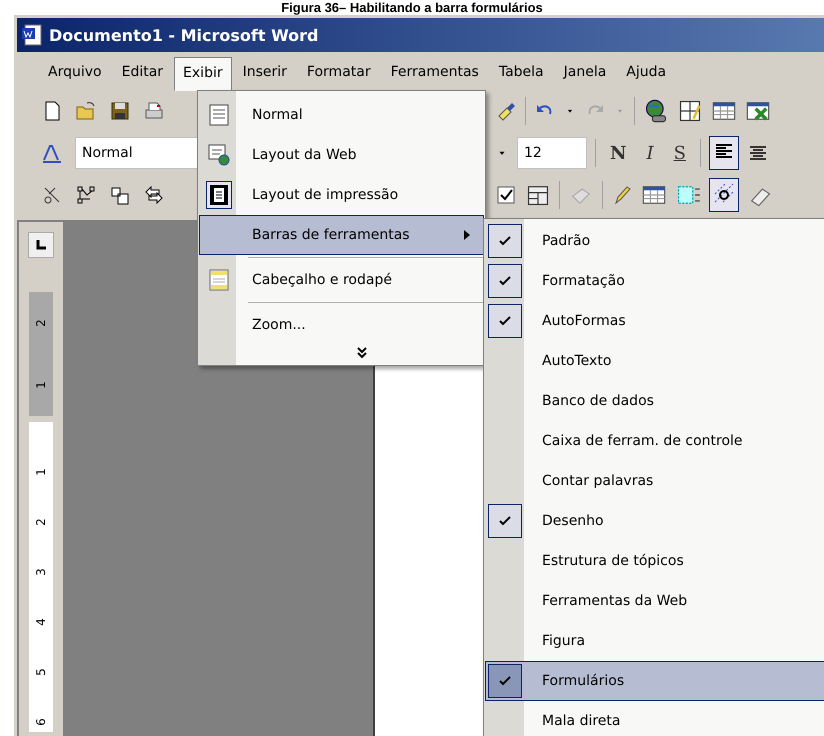 This screenshot has height=736, width=824. Describe the element at coordinates (41, 572) in the screenshot. I see `ruler-number: 3` at that location.